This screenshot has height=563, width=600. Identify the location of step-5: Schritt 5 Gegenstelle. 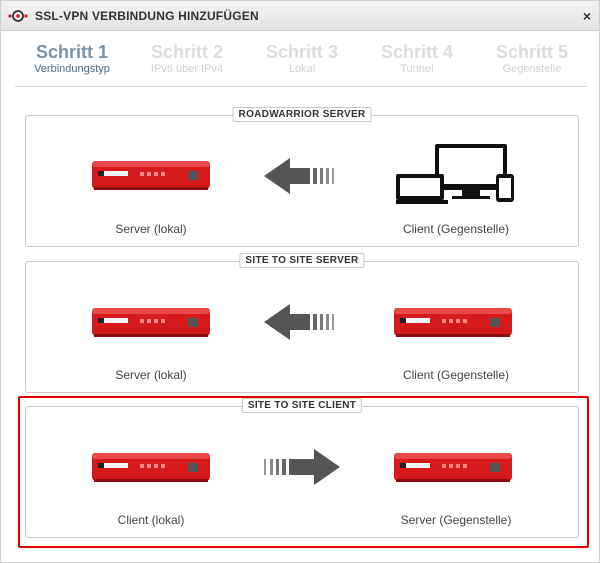
(532, 58).